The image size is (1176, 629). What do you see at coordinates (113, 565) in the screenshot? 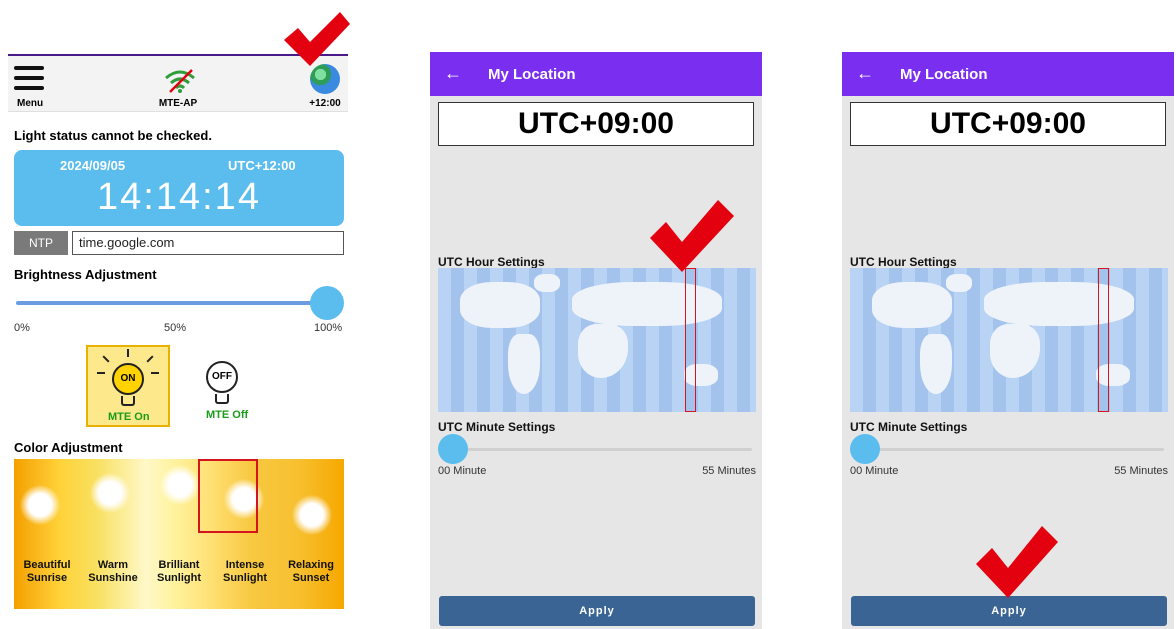
I see `color-option-line1: Warm` at bounding box center [113, 565].